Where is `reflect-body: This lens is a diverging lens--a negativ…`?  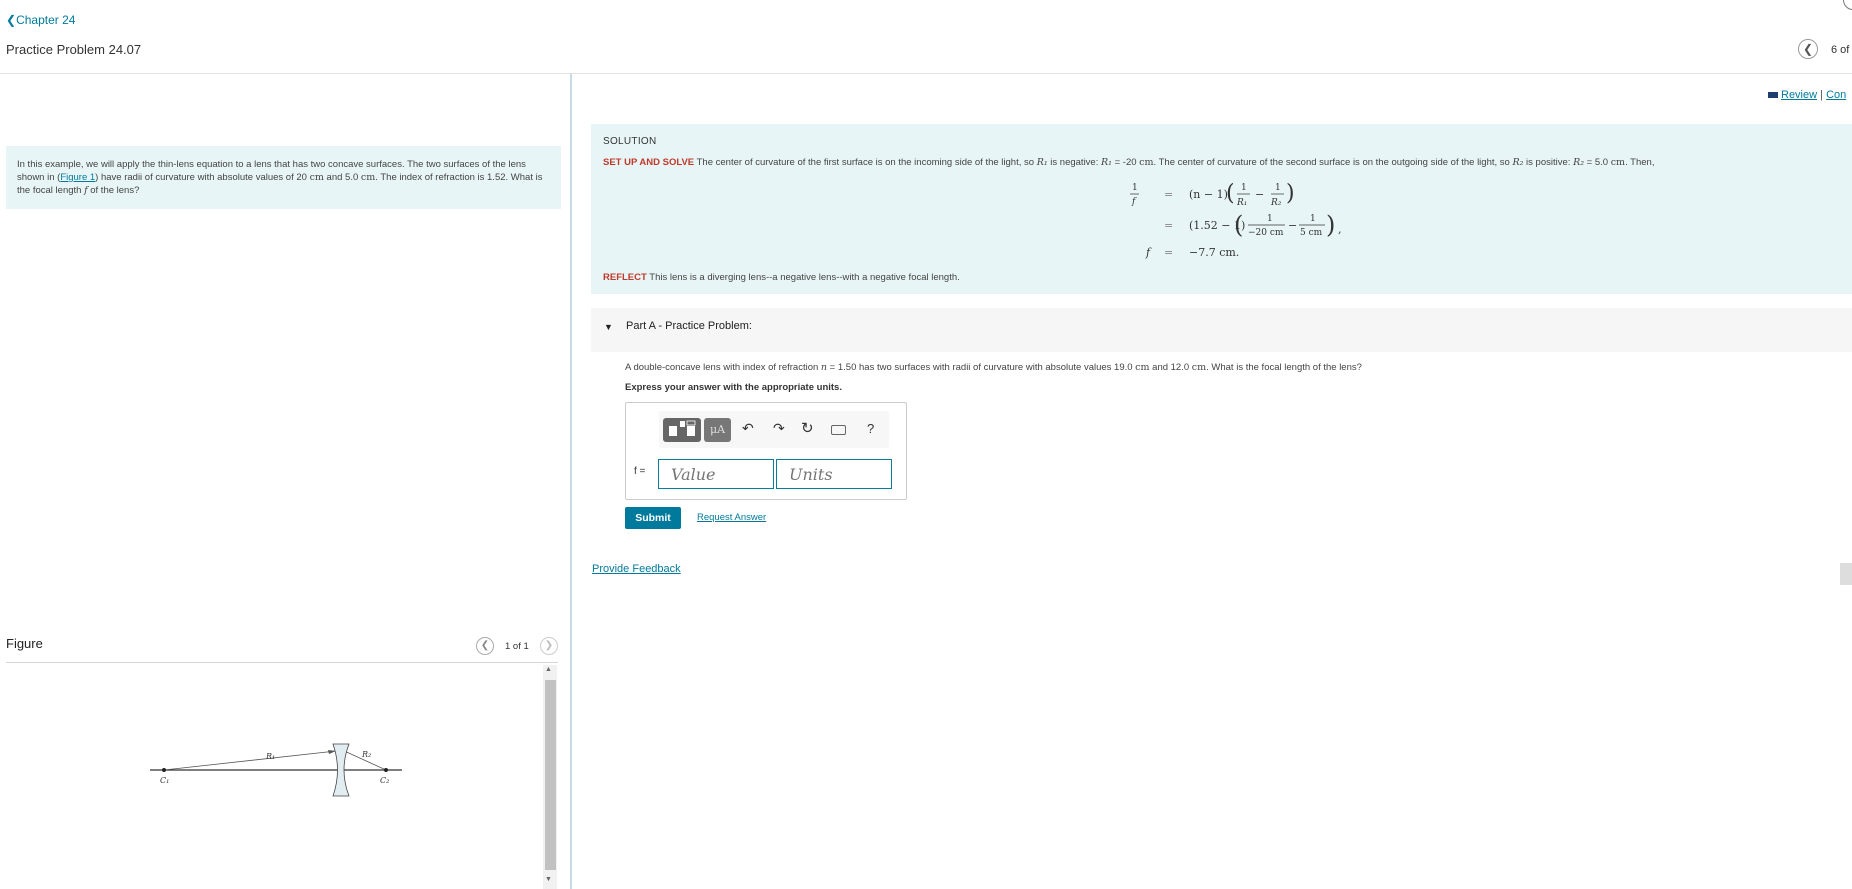 reflect-body: This lens is a diverging lens--a negativ… is located at coordinates (803, 277).